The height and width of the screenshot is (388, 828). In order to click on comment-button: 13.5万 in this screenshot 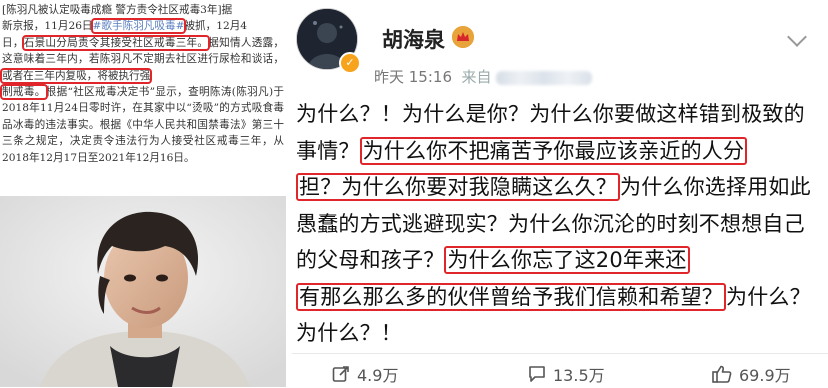, I will do `click(566, 374)`.